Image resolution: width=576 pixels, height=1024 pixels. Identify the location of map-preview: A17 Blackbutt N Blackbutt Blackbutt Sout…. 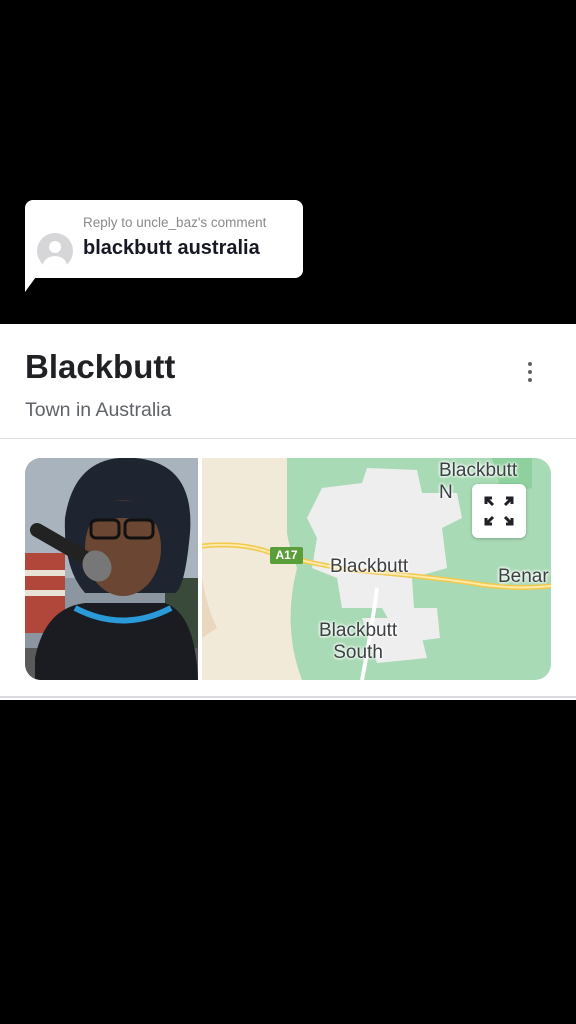
(376, 569).